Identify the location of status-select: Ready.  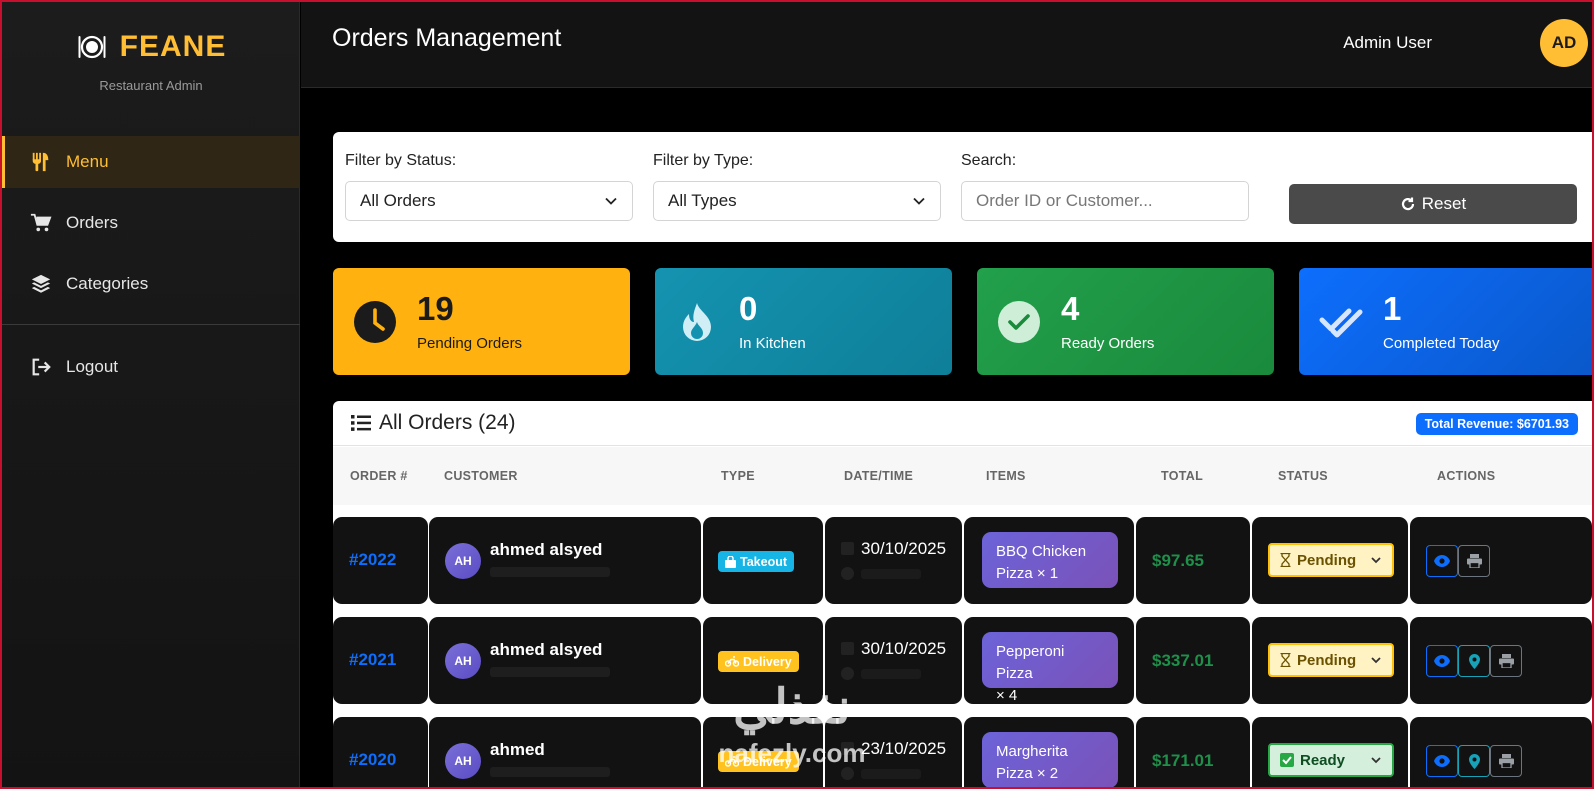
(1331, 760).